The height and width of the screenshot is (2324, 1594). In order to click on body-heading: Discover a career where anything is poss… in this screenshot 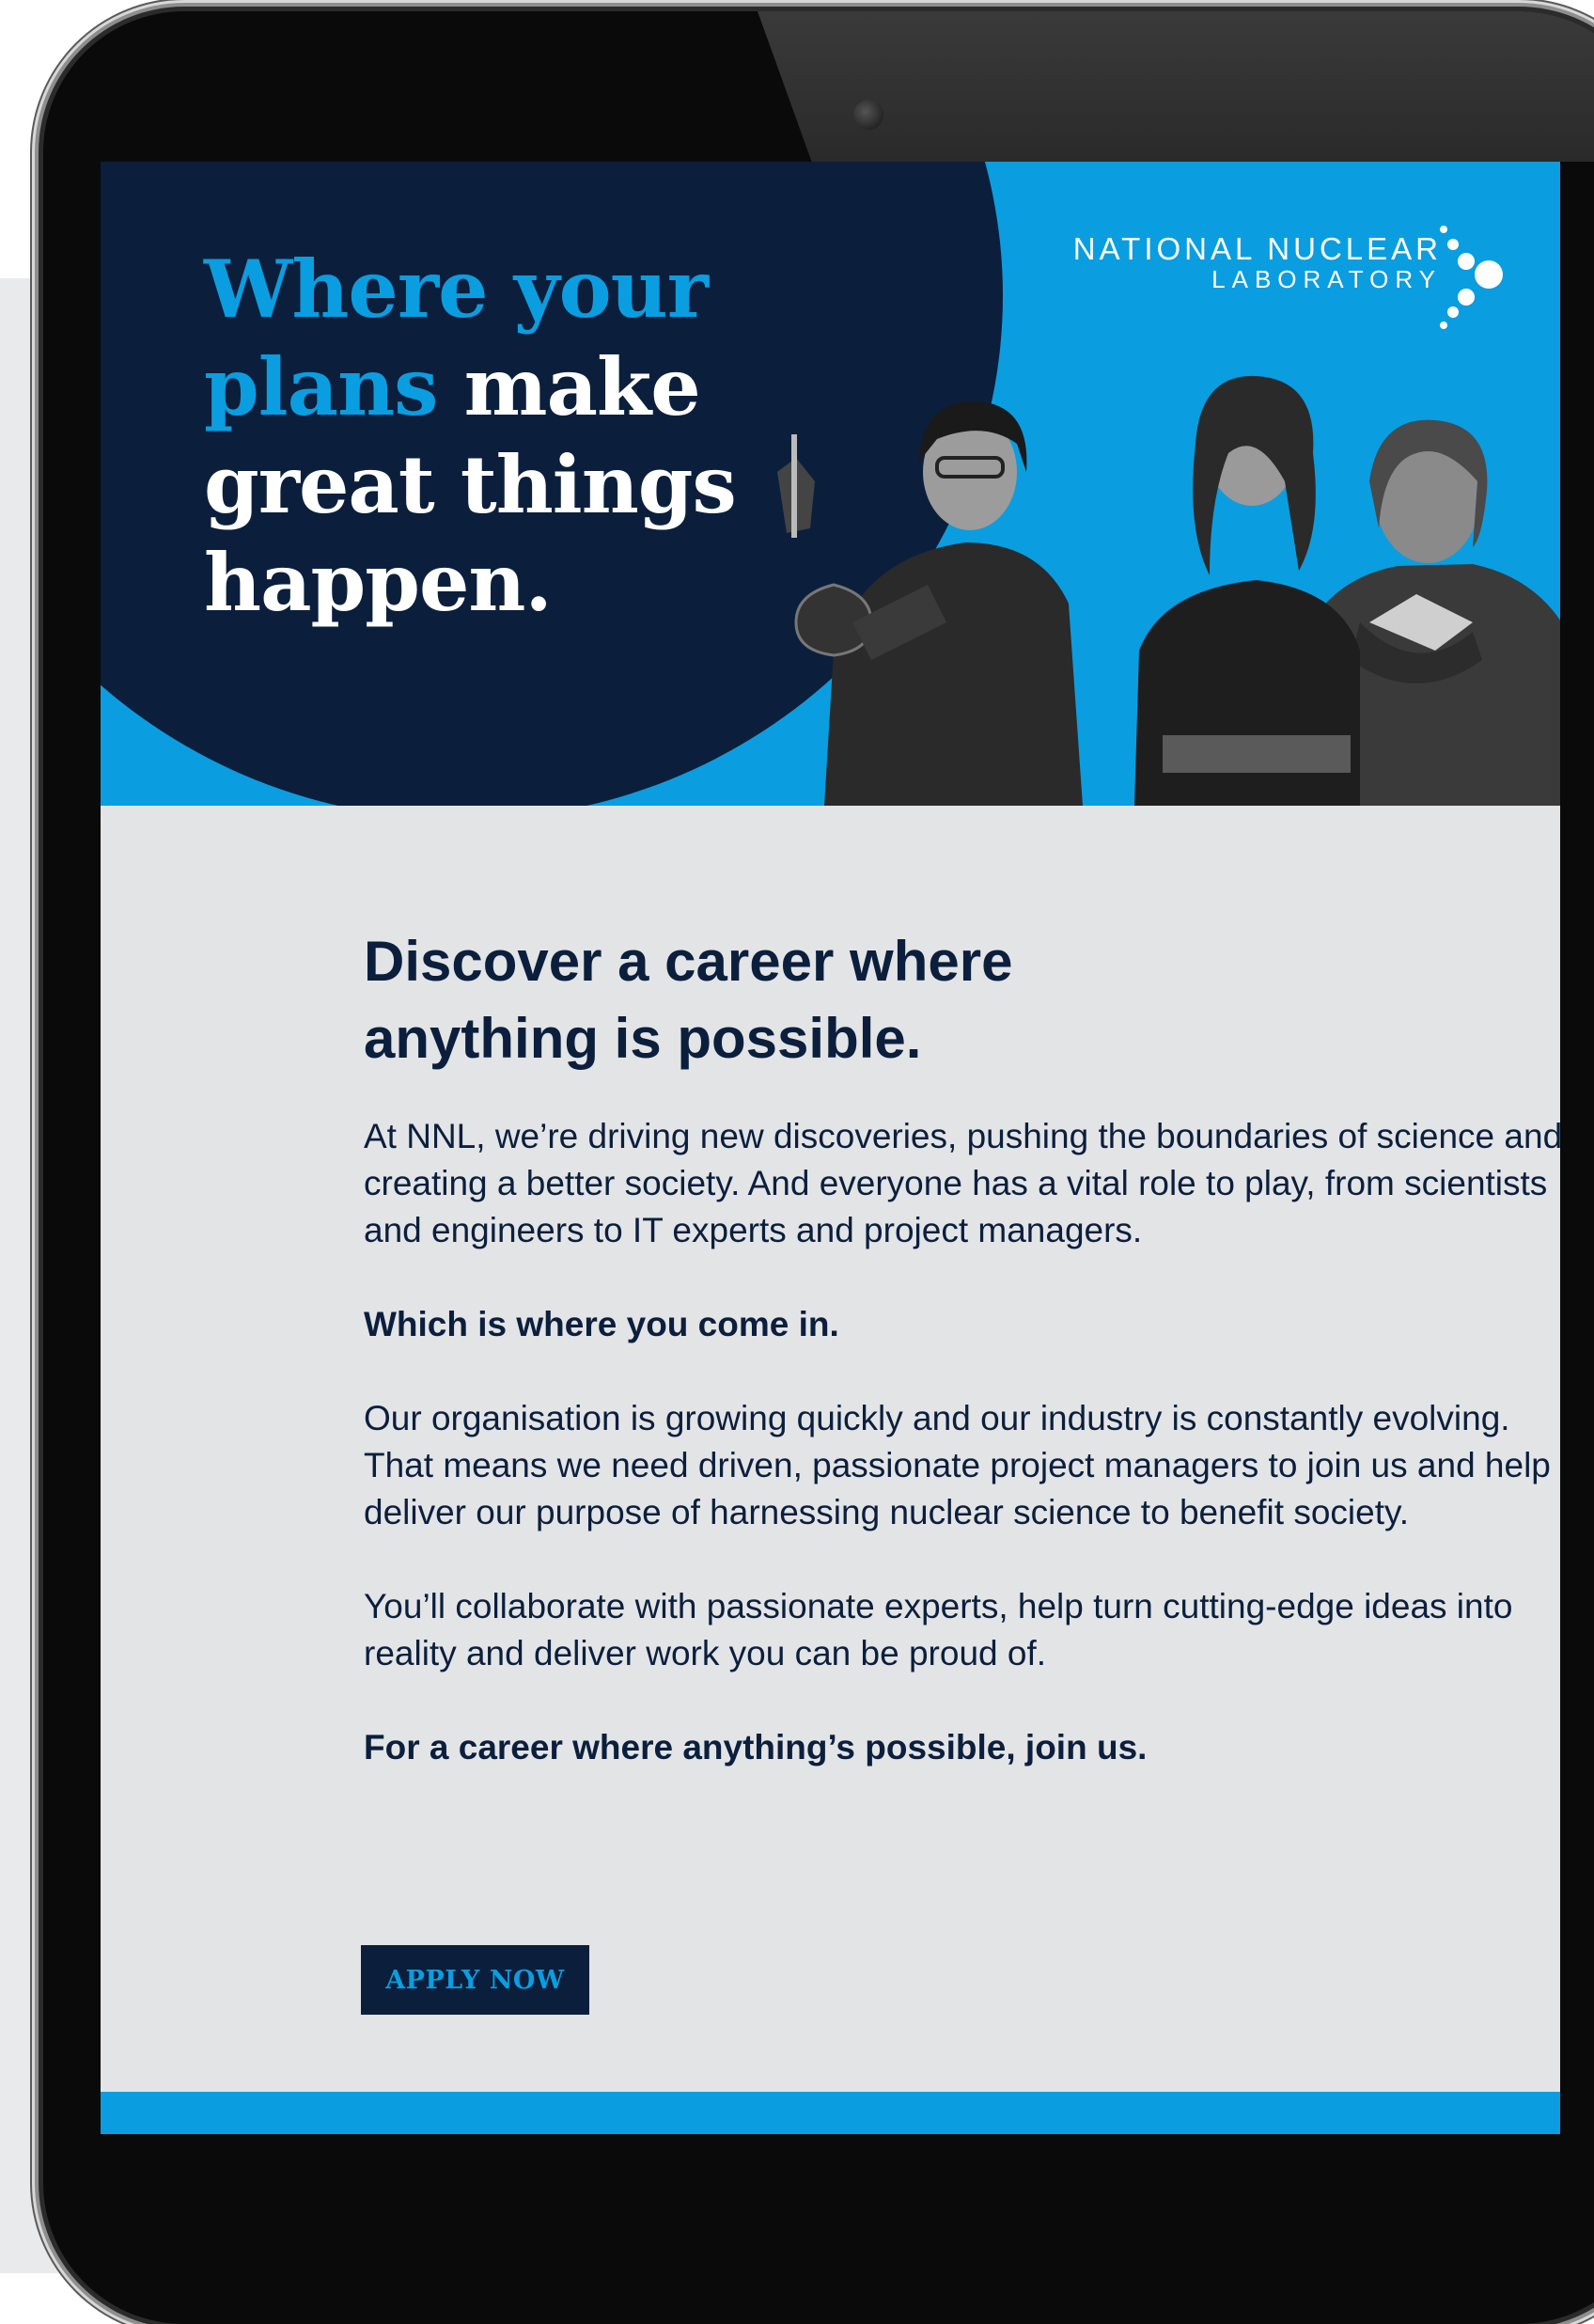, I will do `click(962, 1000)`.